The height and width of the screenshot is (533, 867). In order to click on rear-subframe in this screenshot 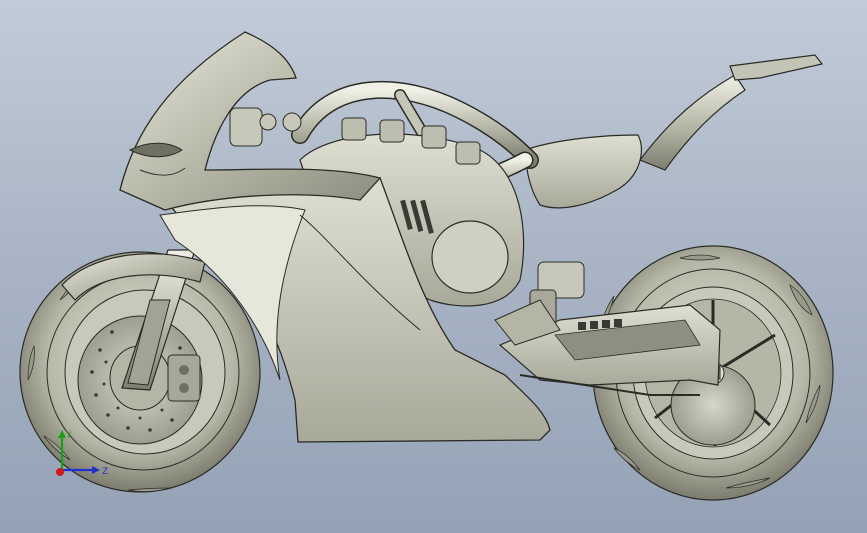, I will do `click(731, 112)`.